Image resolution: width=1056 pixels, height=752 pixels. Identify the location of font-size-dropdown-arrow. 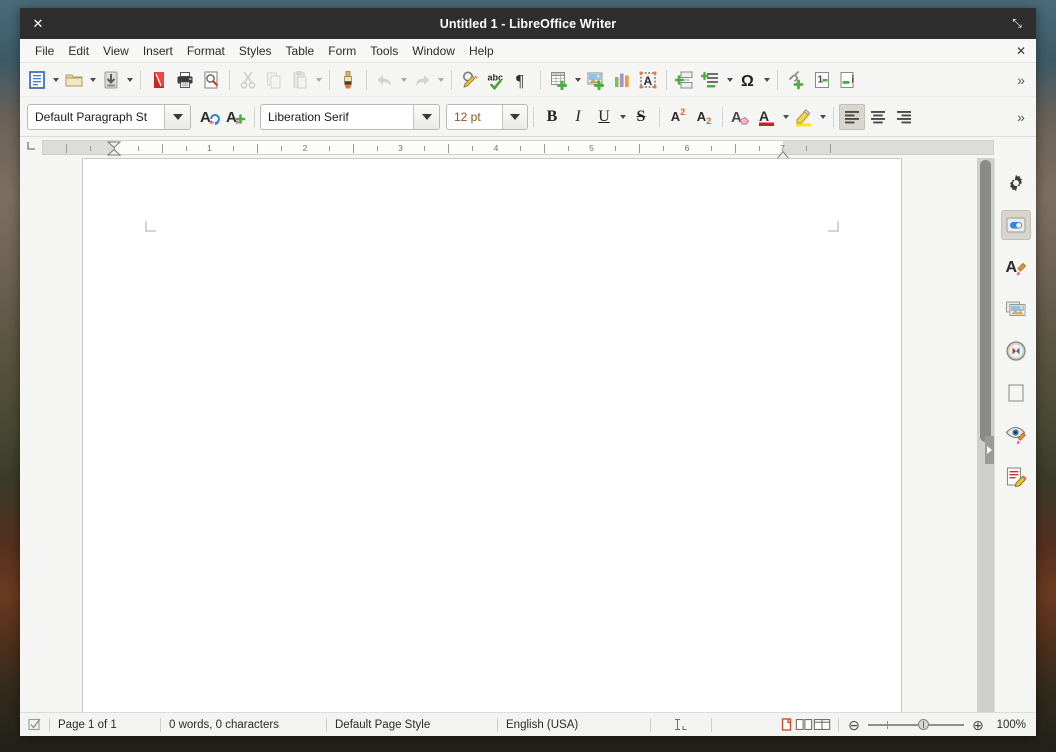
(514, 116).